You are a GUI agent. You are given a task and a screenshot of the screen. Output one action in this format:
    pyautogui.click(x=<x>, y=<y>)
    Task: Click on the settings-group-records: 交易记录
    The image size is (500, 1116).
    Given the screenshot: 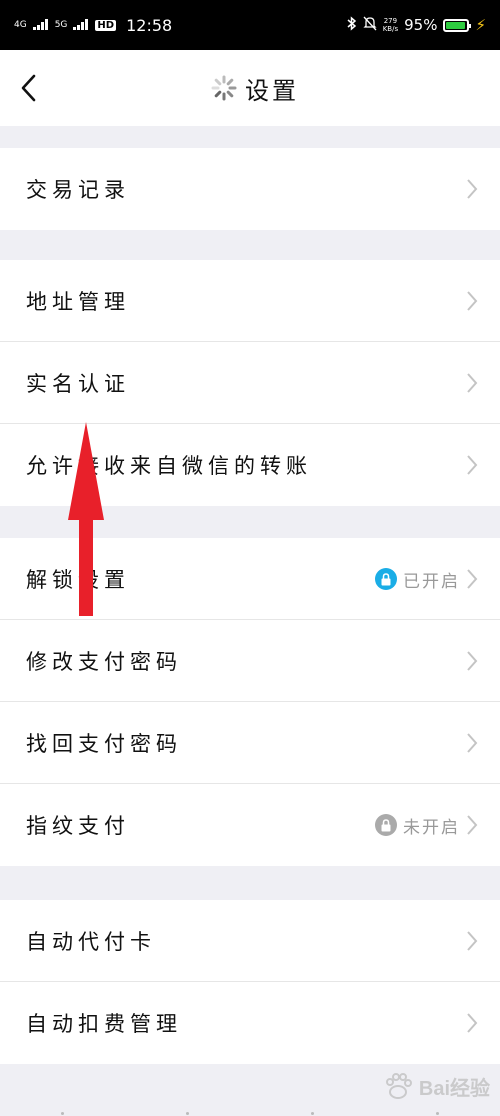 What is the action you would take?
    pyautogui.click(x=250, y=189)
    